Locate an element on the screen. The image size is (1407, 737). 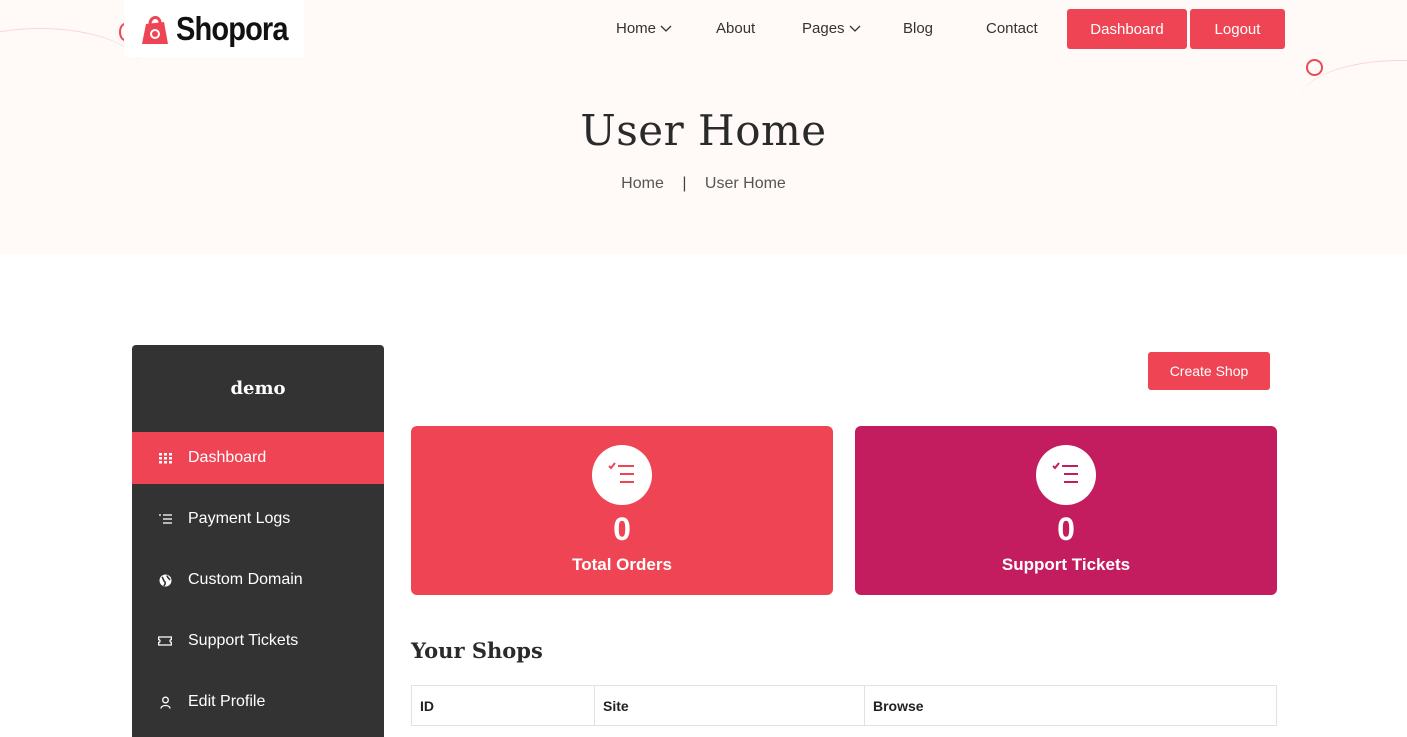
sidebar-item-label: Custom Domain is located at coordinates (245, 579).